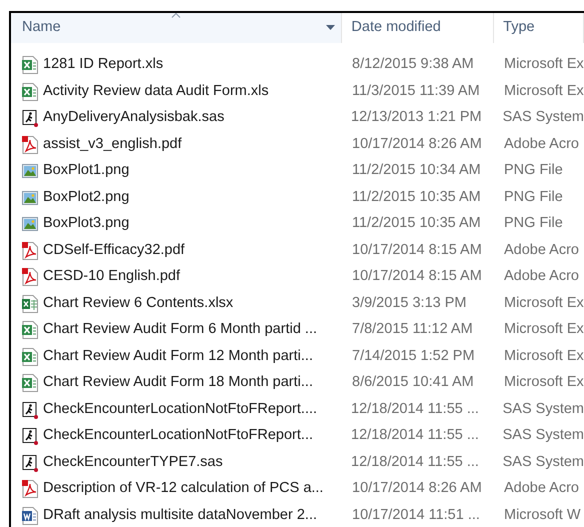 This screenshot has height=527, width=584. Describe the element at coordinates (112, 145) in the screenshot. I see `file-name: assist_v3_english.pdf` at that location.